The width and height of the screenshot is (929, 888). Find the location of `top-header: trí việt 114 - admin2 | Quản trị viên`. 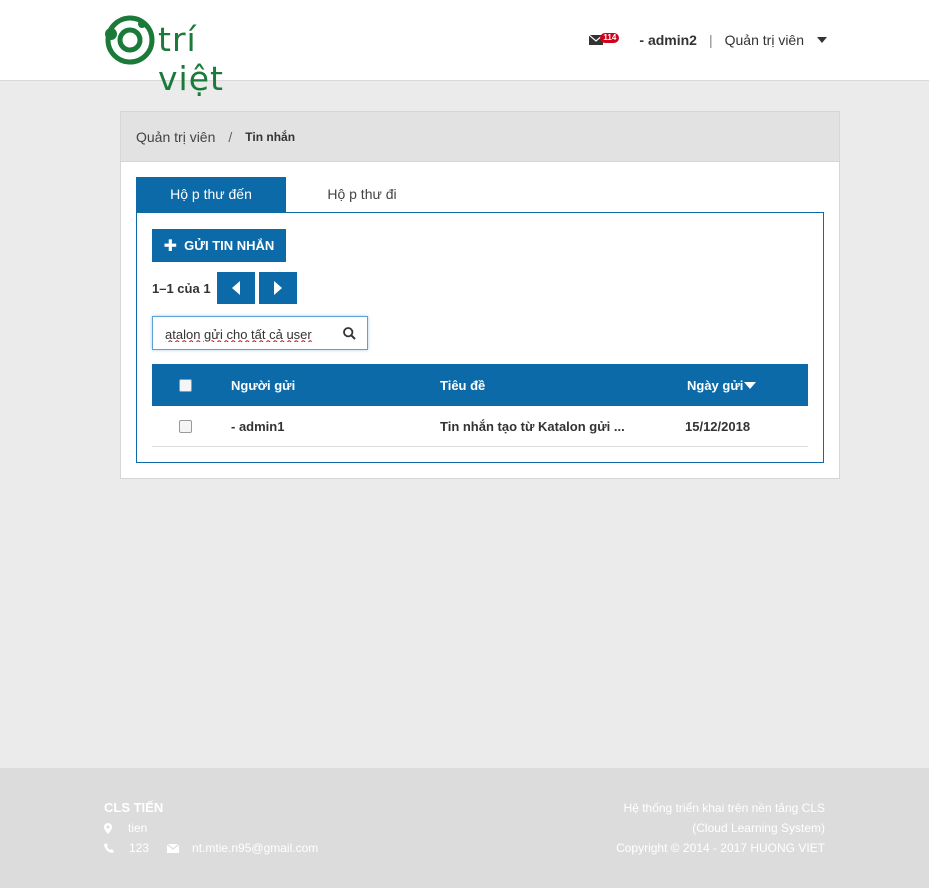

top-header: trí việt 114 - admin2 | Quản trị viên is located at coordinates (464, 49).